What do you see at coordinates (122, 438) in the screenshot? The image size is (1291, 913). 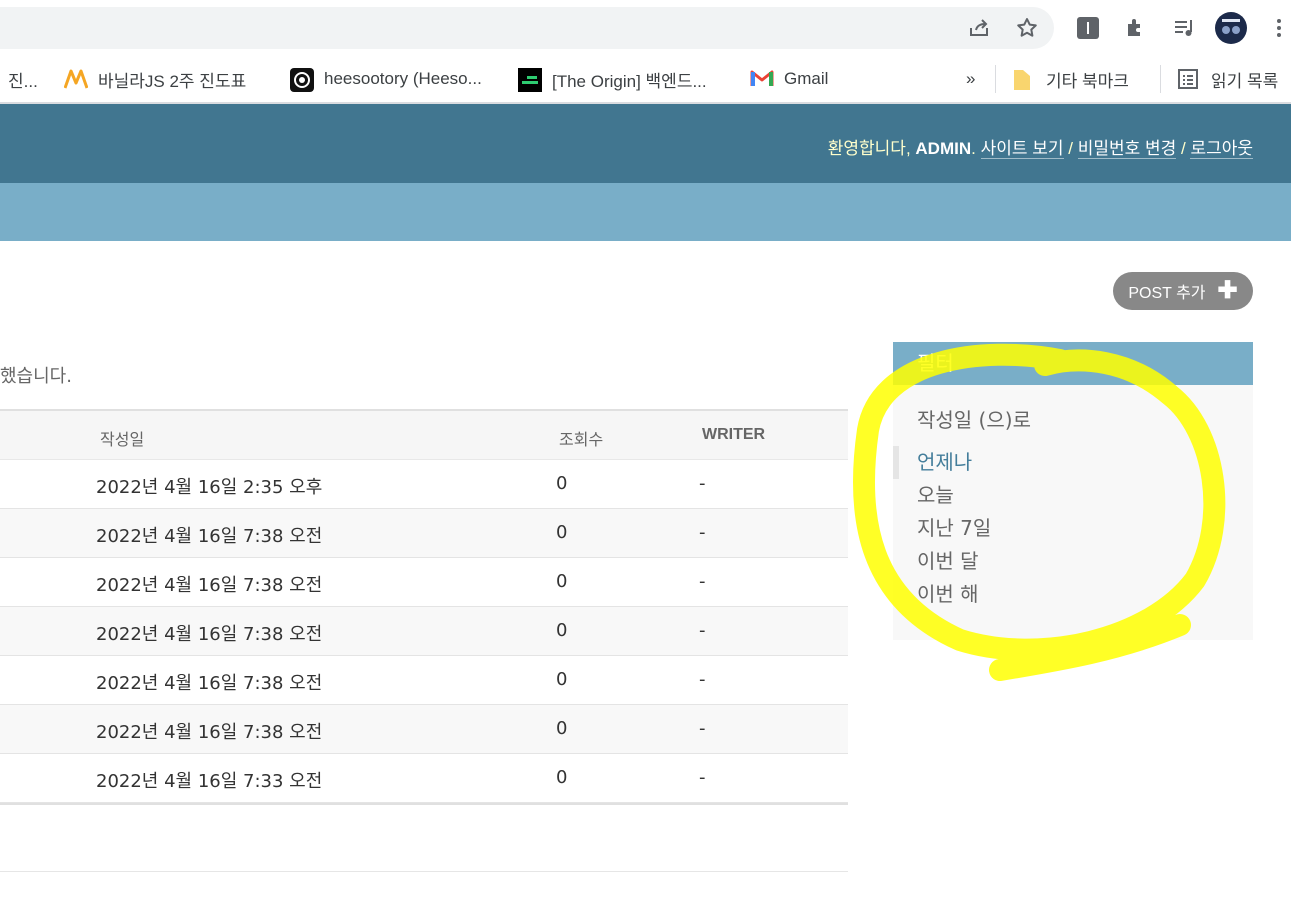 I see `column-header-created: 작성일` at bounding box center [122, 438].